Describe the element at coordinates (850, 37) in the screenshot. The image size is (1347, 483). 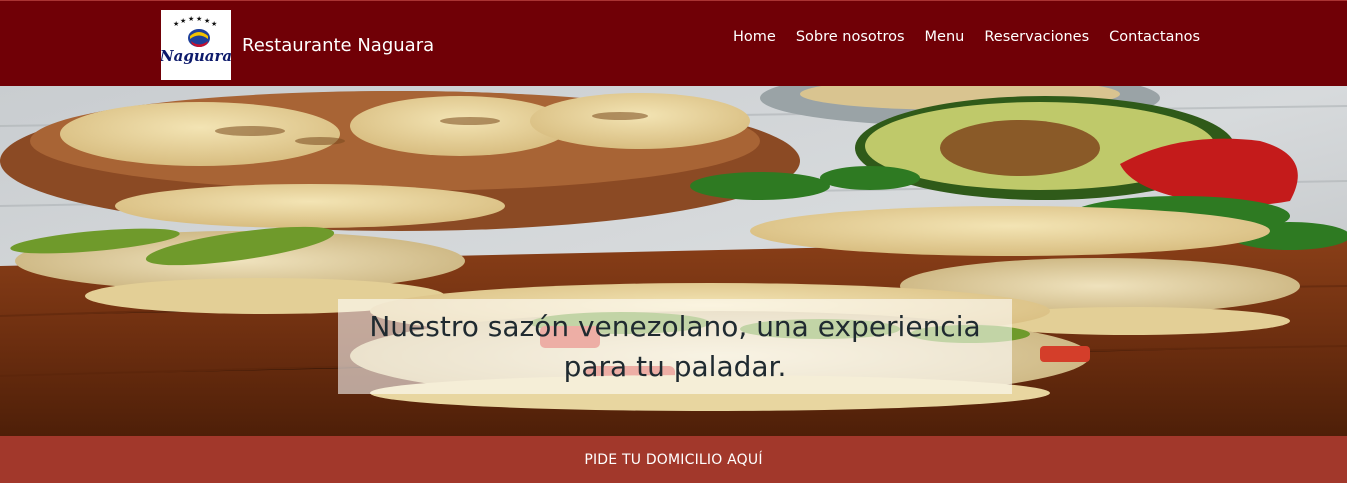
I see `nav-link-sobre-nosotros: Sobre nosotros` at that location.